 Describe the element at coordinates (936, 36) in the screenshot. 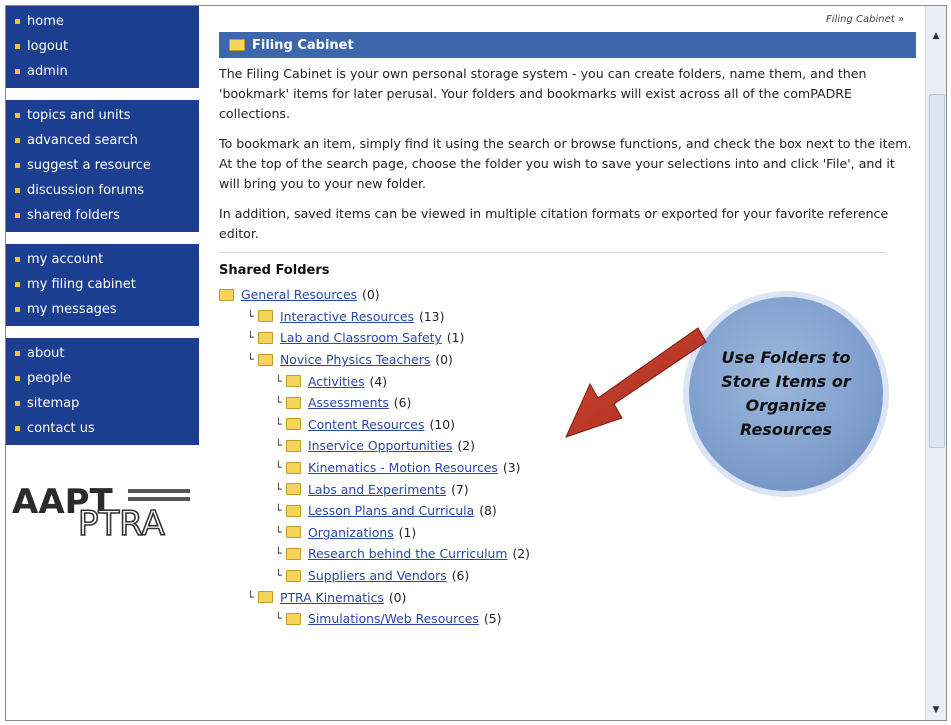

I see `scroll-up-icon: ▲` at that location.